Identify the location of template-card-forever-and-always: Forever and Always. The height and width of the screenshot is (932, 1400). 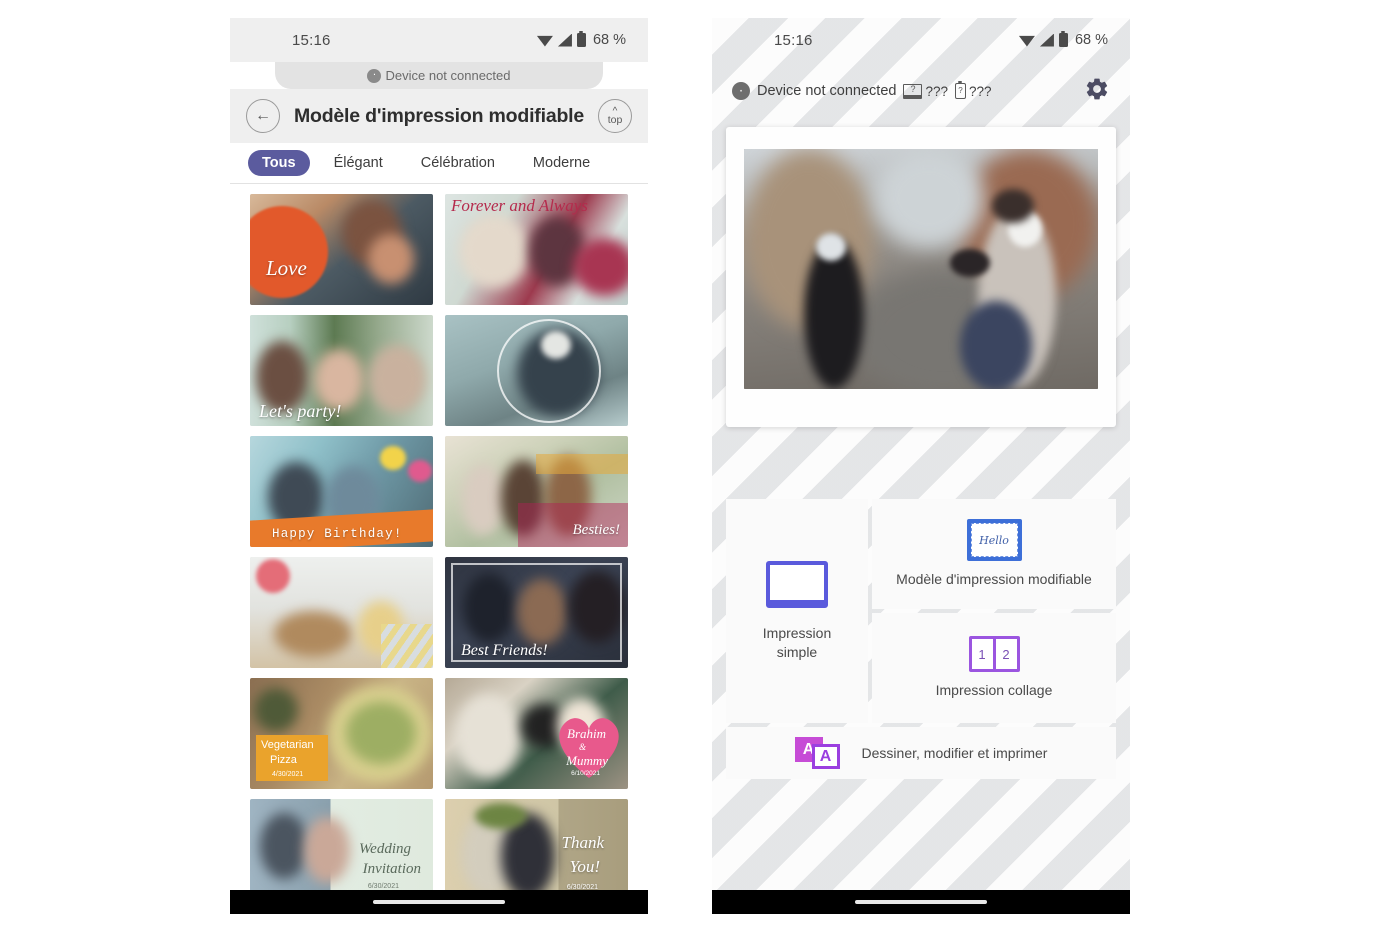
(536, 249).